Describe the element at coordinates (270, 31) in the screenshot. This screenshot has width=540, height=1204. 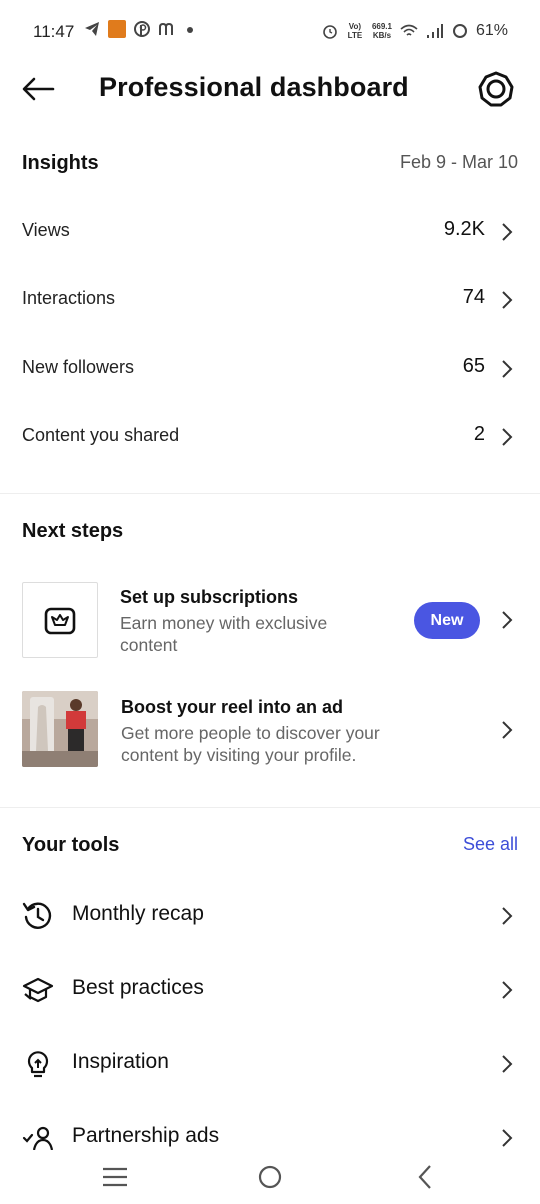
I see `status-bar: 11:47 Vo) LTE 669.1 KB/s 61%` at that location.